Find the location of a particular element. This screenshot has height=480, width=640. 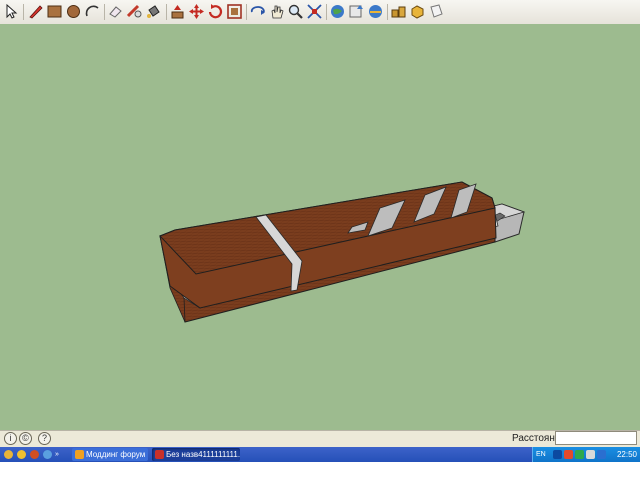

arrow-icon is located at coordinates (557, 454).